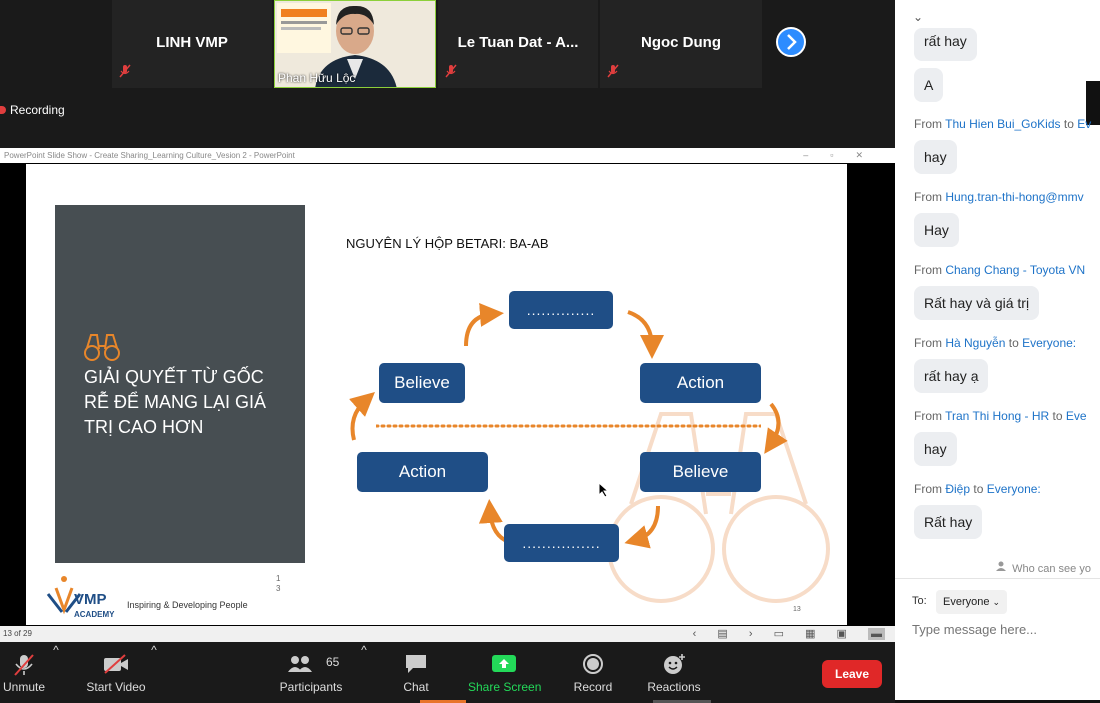  Describe the element at coordinates (116, 687) in the screenshot. I see `start-video-label: Start Video` at that location.